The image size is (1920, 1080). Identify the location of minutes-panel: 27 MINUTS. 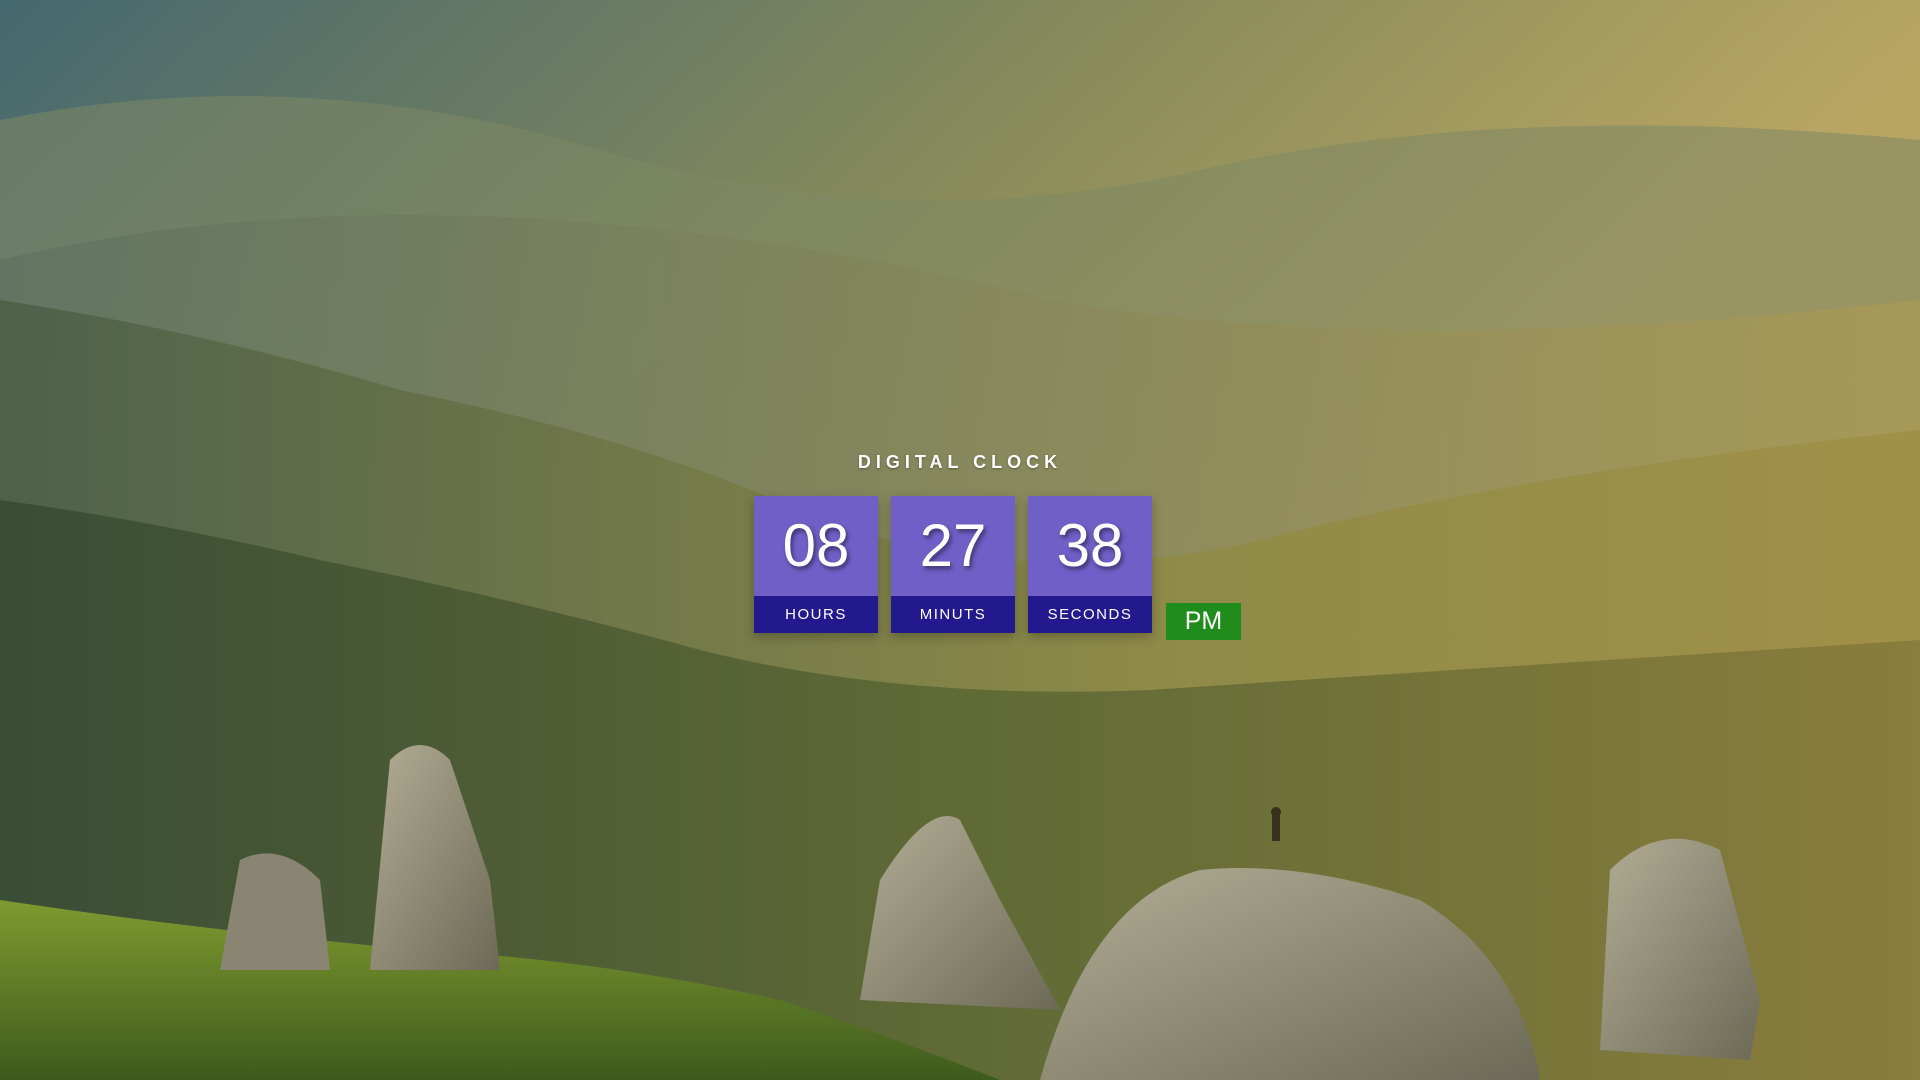
(953, 564).